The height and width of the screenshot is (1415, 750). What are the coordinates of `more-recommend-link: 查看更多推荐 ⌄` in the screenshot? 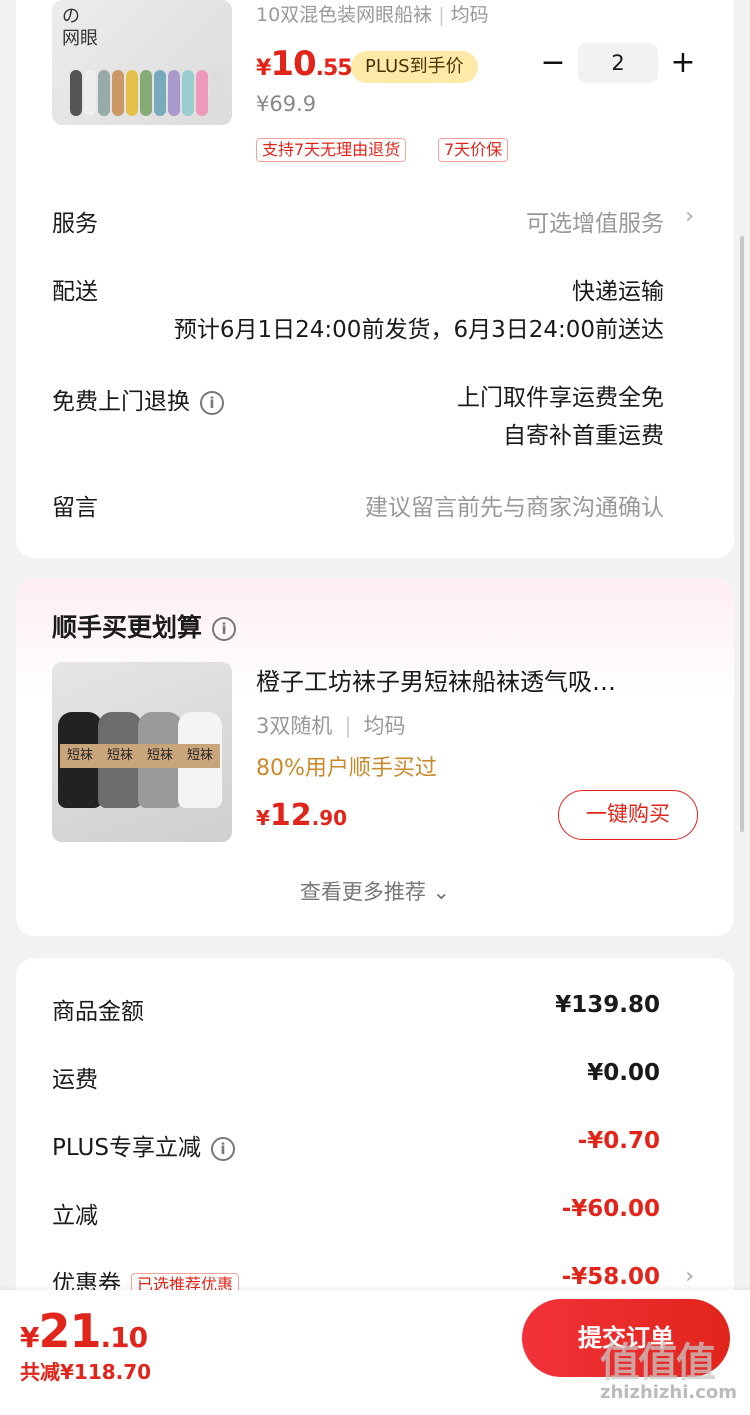 It's located at (375, 891).